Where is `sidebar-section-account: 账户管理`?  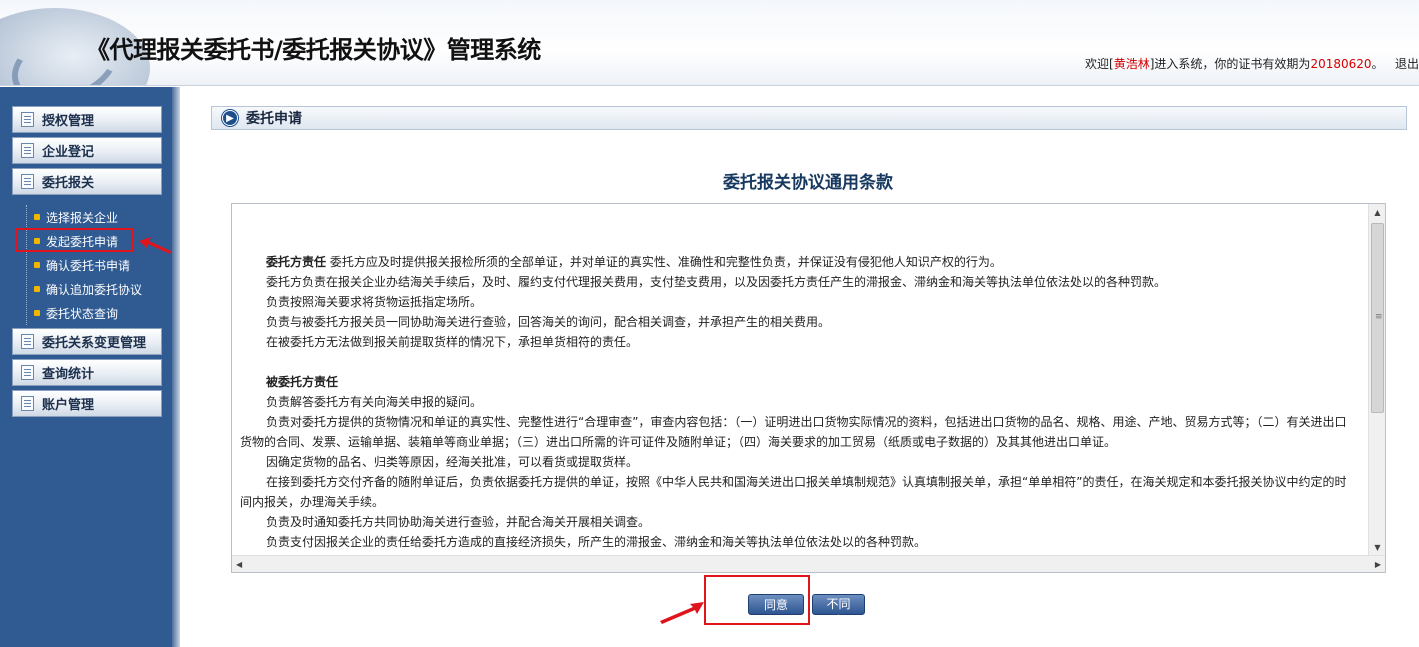
sidebar-section-account: 账户管理 is located at coordinates (87, 403).